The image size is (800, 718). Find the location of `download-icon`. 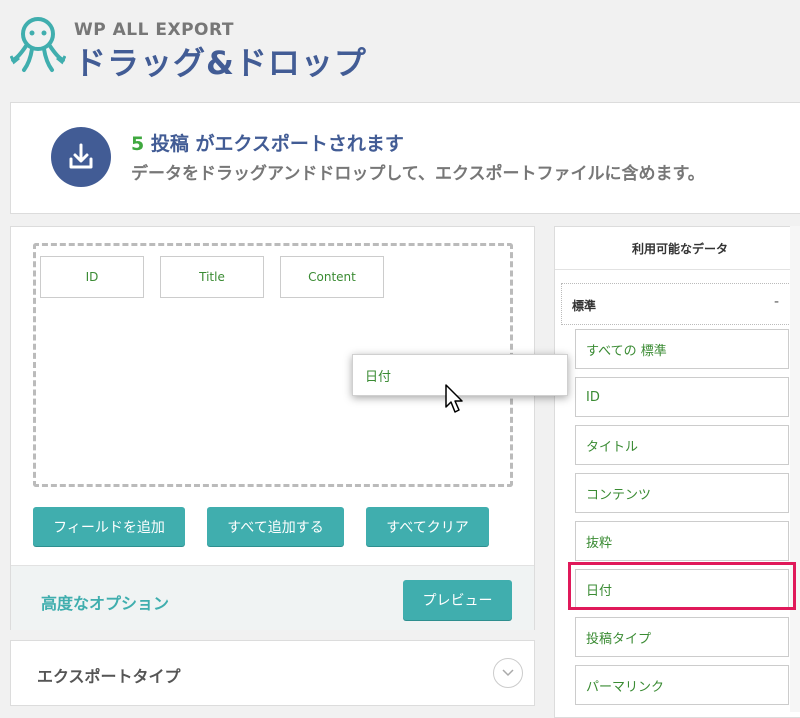

download-icon is located at coordinates (81, 157).